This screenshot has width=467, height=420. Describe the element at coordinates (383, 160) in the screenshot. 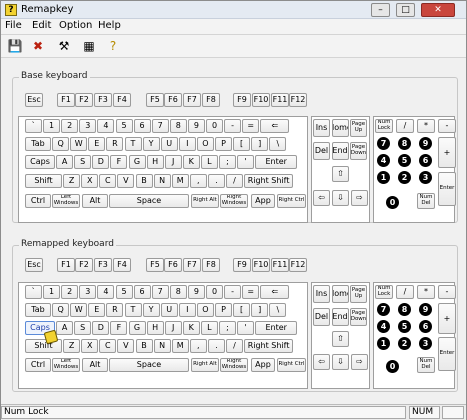

I see `base-numpad-4: 4` at that location.